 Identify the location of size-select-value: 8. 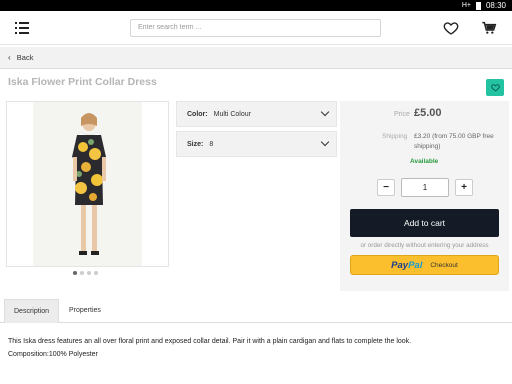
(211, 144).